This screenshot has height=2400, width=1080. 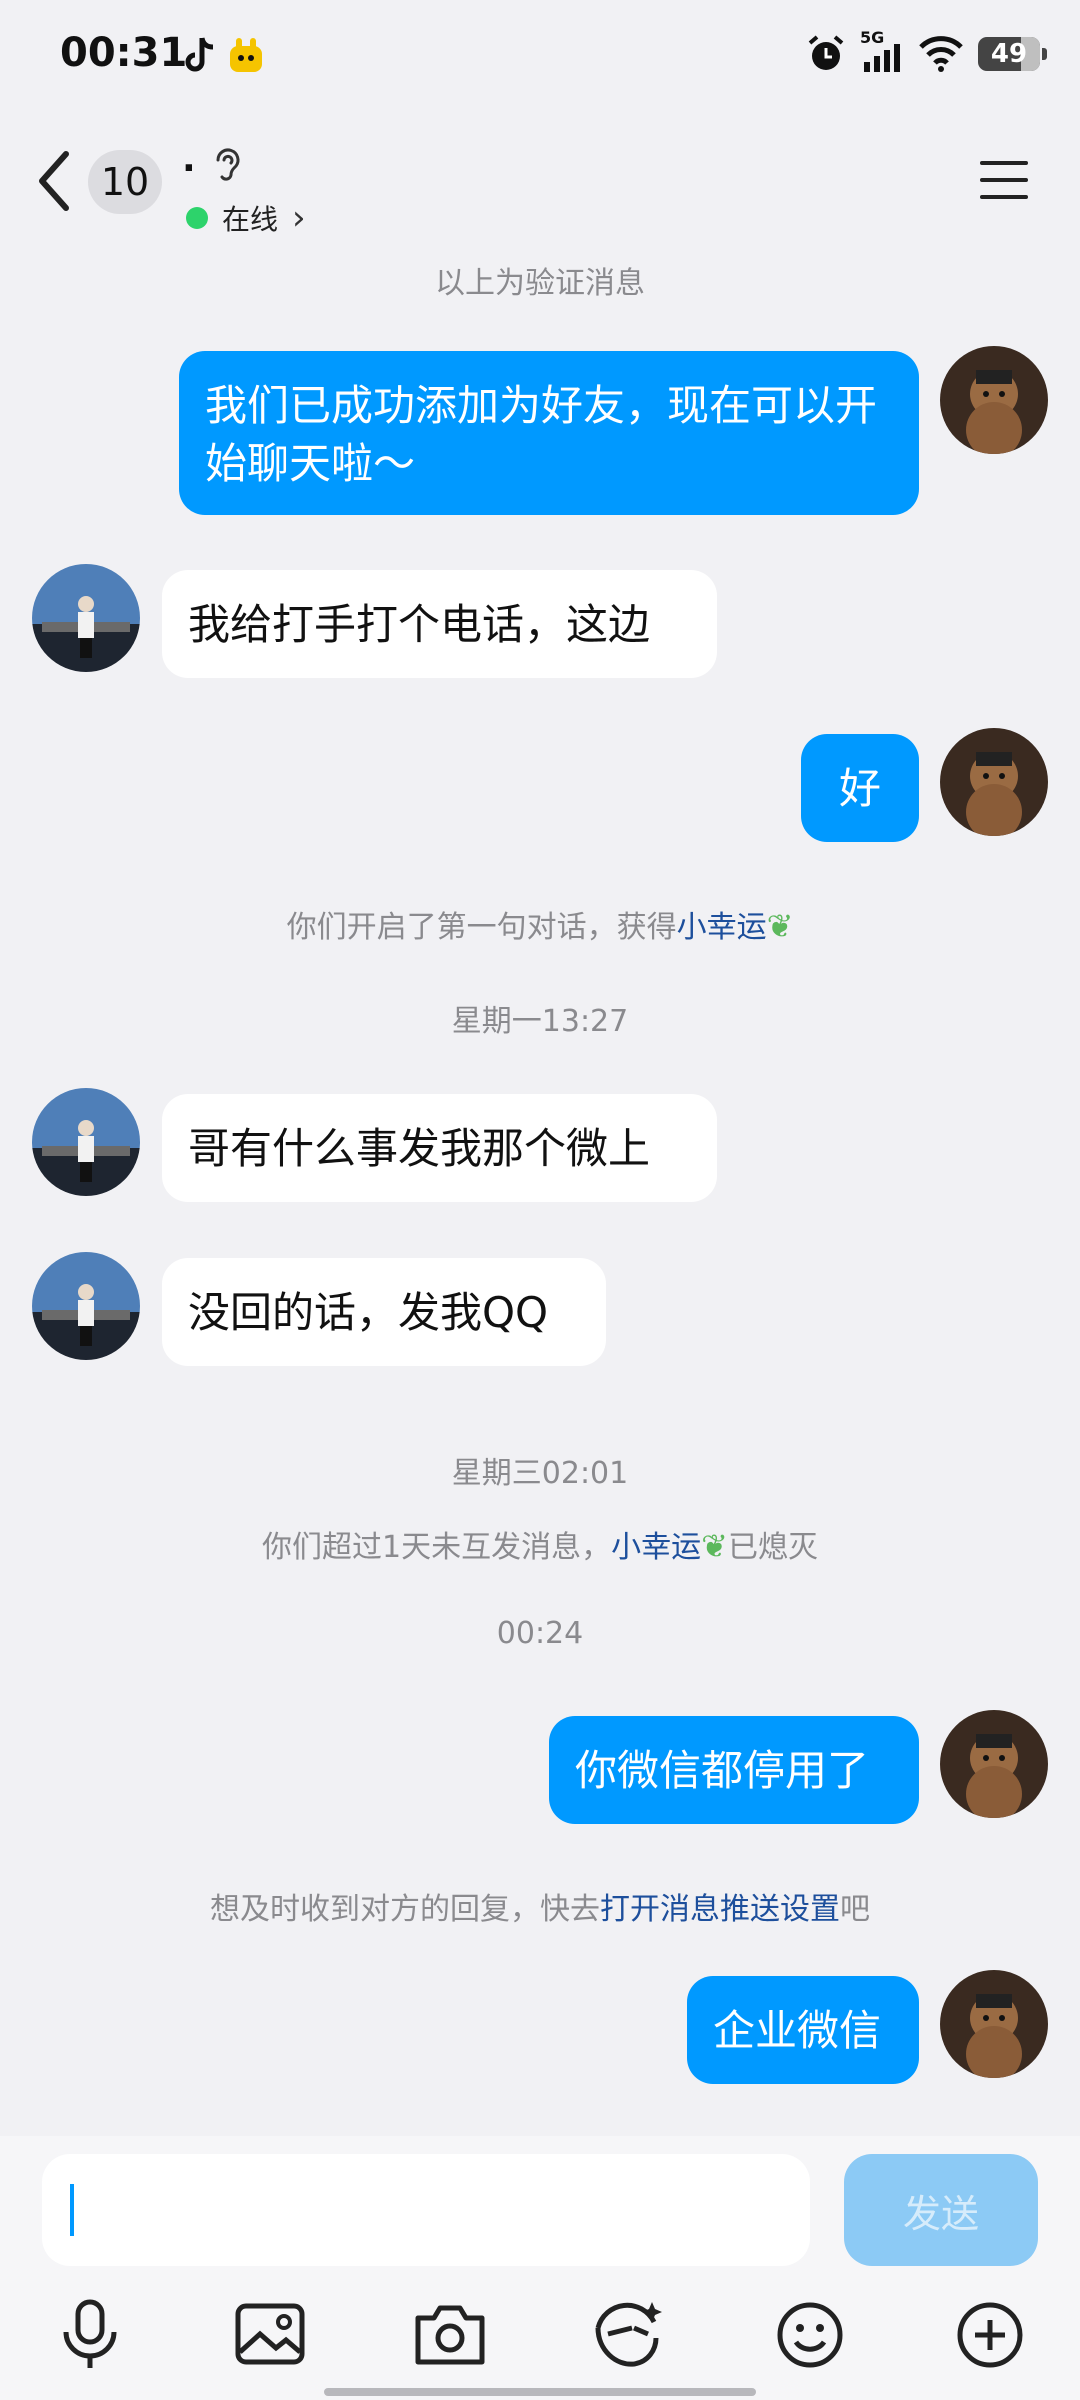 What do you see at coordinates (405, 1909) in the screenshot?
I see `push-notice-text: 想及时收到对方的回复，快去` at bounding box center [405, 1909].